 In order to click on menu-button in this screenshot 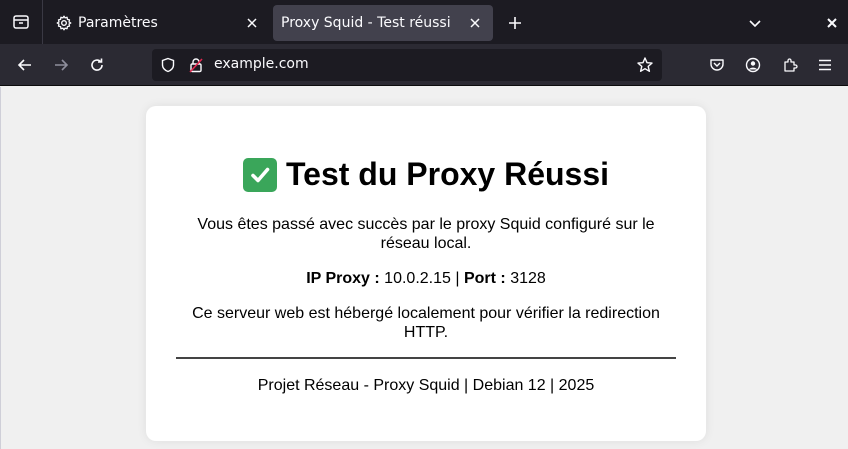, I will do `click(825, 65)`.